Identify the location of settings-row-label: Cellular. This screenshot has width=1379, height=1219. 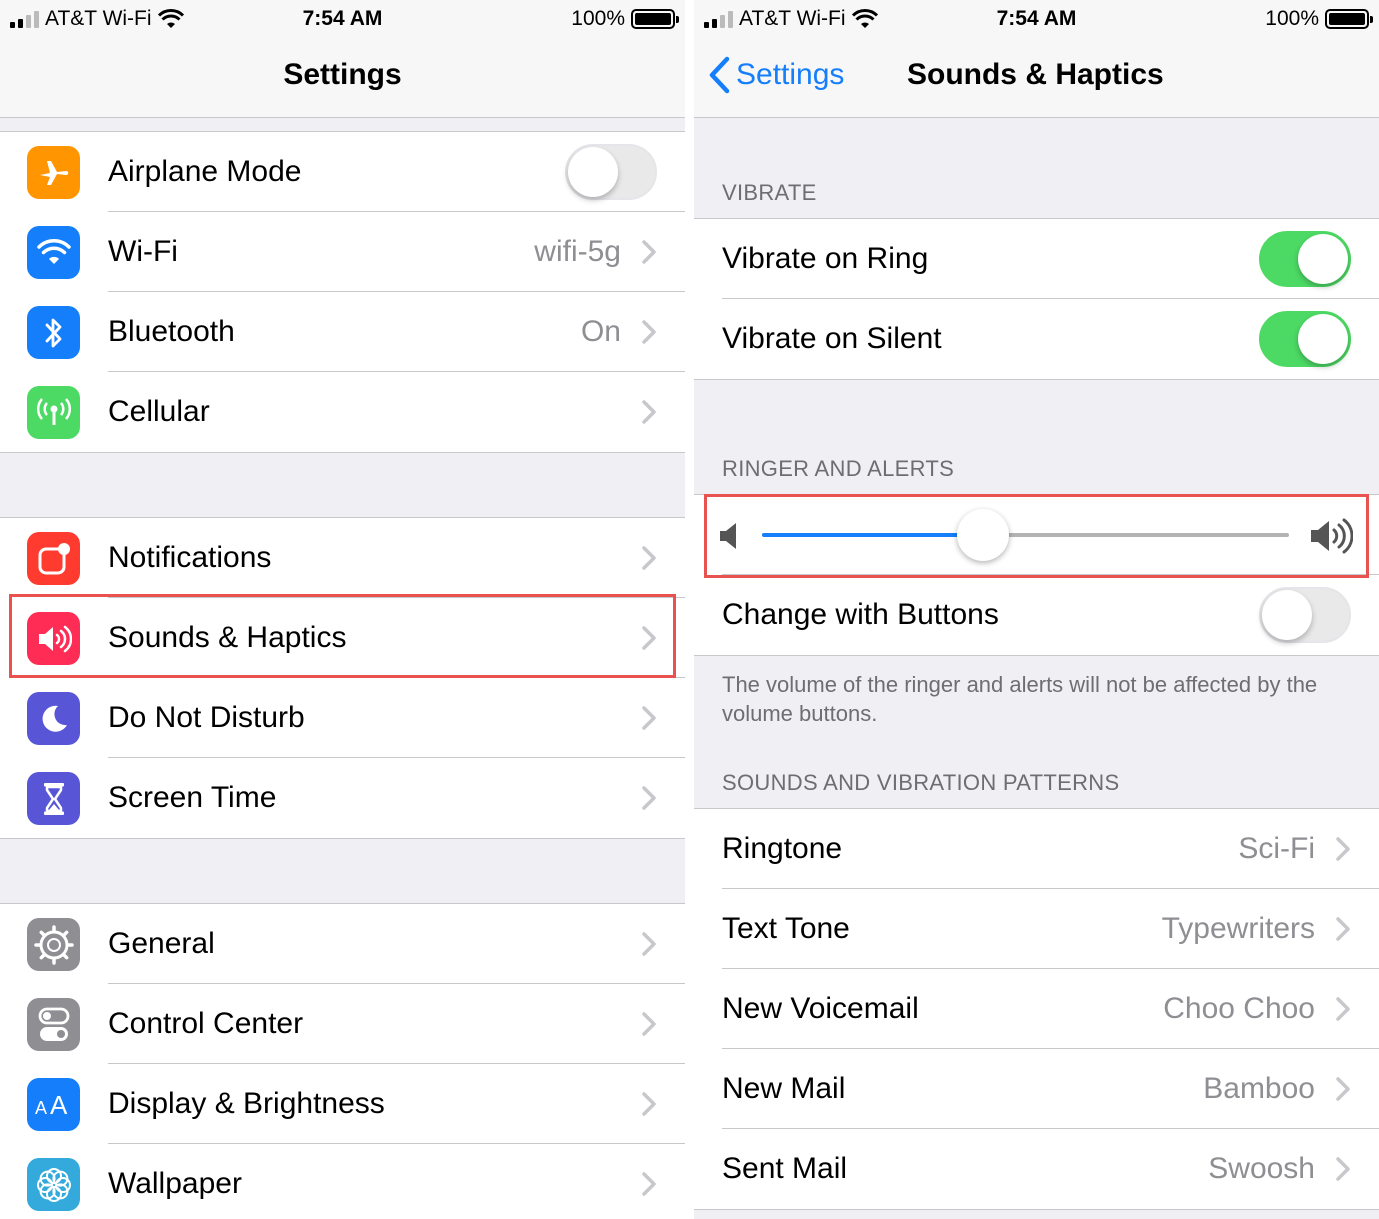
(159, 411).